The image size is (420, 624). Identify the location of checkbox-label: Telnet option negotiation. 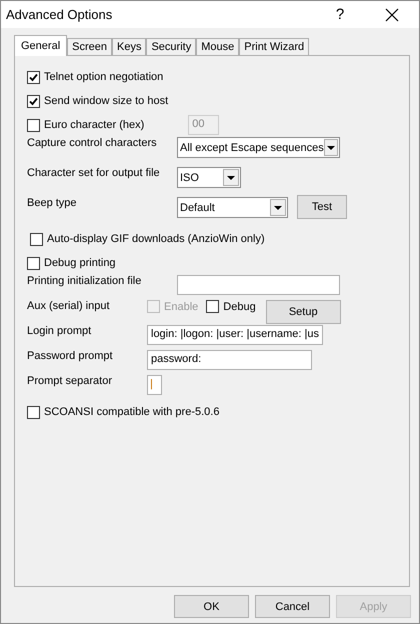
(104, 77).